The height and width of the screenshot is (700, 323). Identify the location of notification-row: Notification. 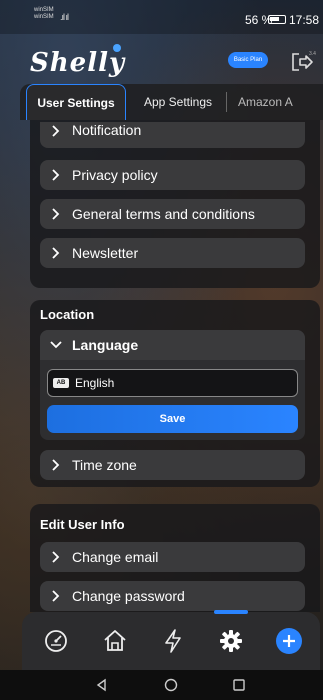
(172, 135).